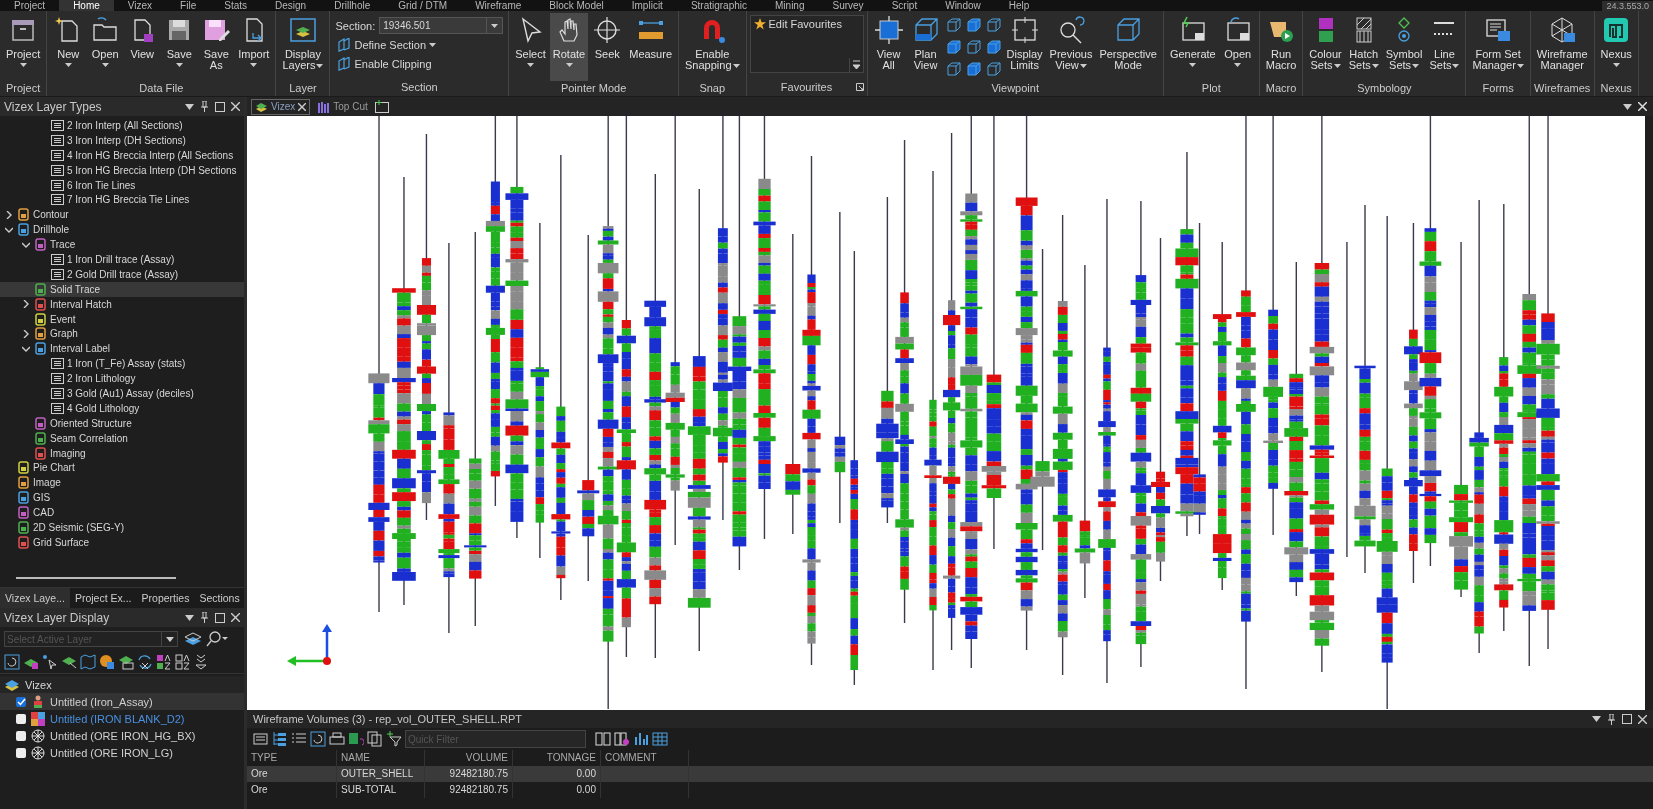  I want to click on pointer-icon, so click(50, 662).